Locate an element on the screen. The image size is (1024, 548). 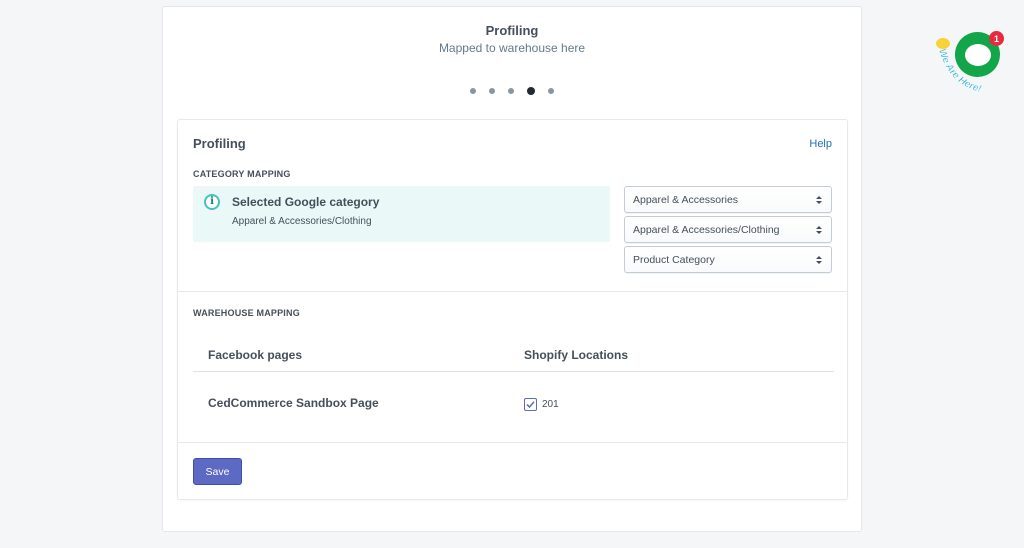
step-indicator is located at coordinates (512, 91).